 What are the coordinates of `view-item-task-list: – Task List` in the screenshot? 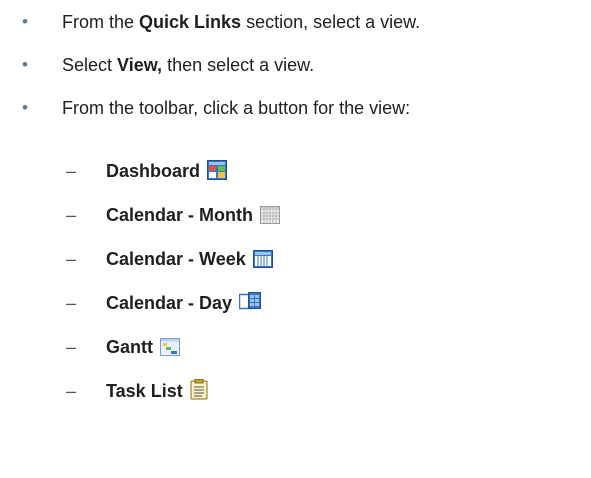 It's located at (140, 391).